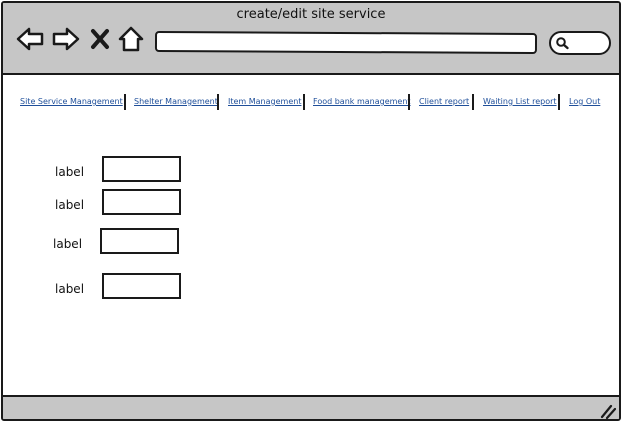  I want to click on resize-grip, so click(607, 410).